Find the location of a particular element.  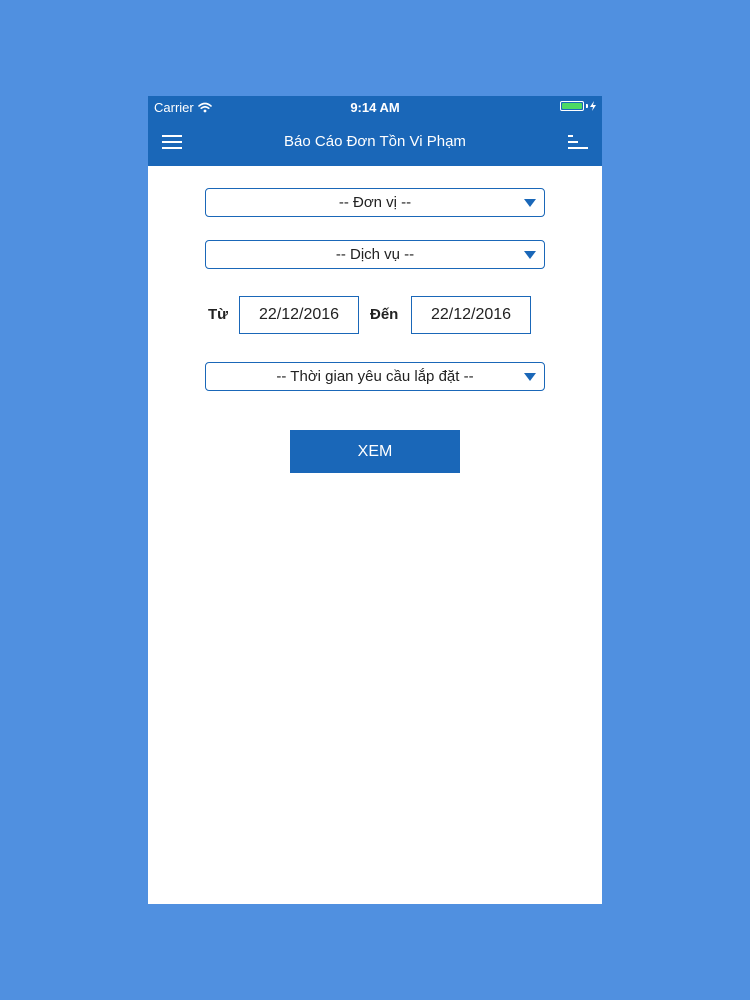

install-time-dropdown-label: -- Thời gian yêu cầu lắp đặt -- is located at coordinates (375, 376).